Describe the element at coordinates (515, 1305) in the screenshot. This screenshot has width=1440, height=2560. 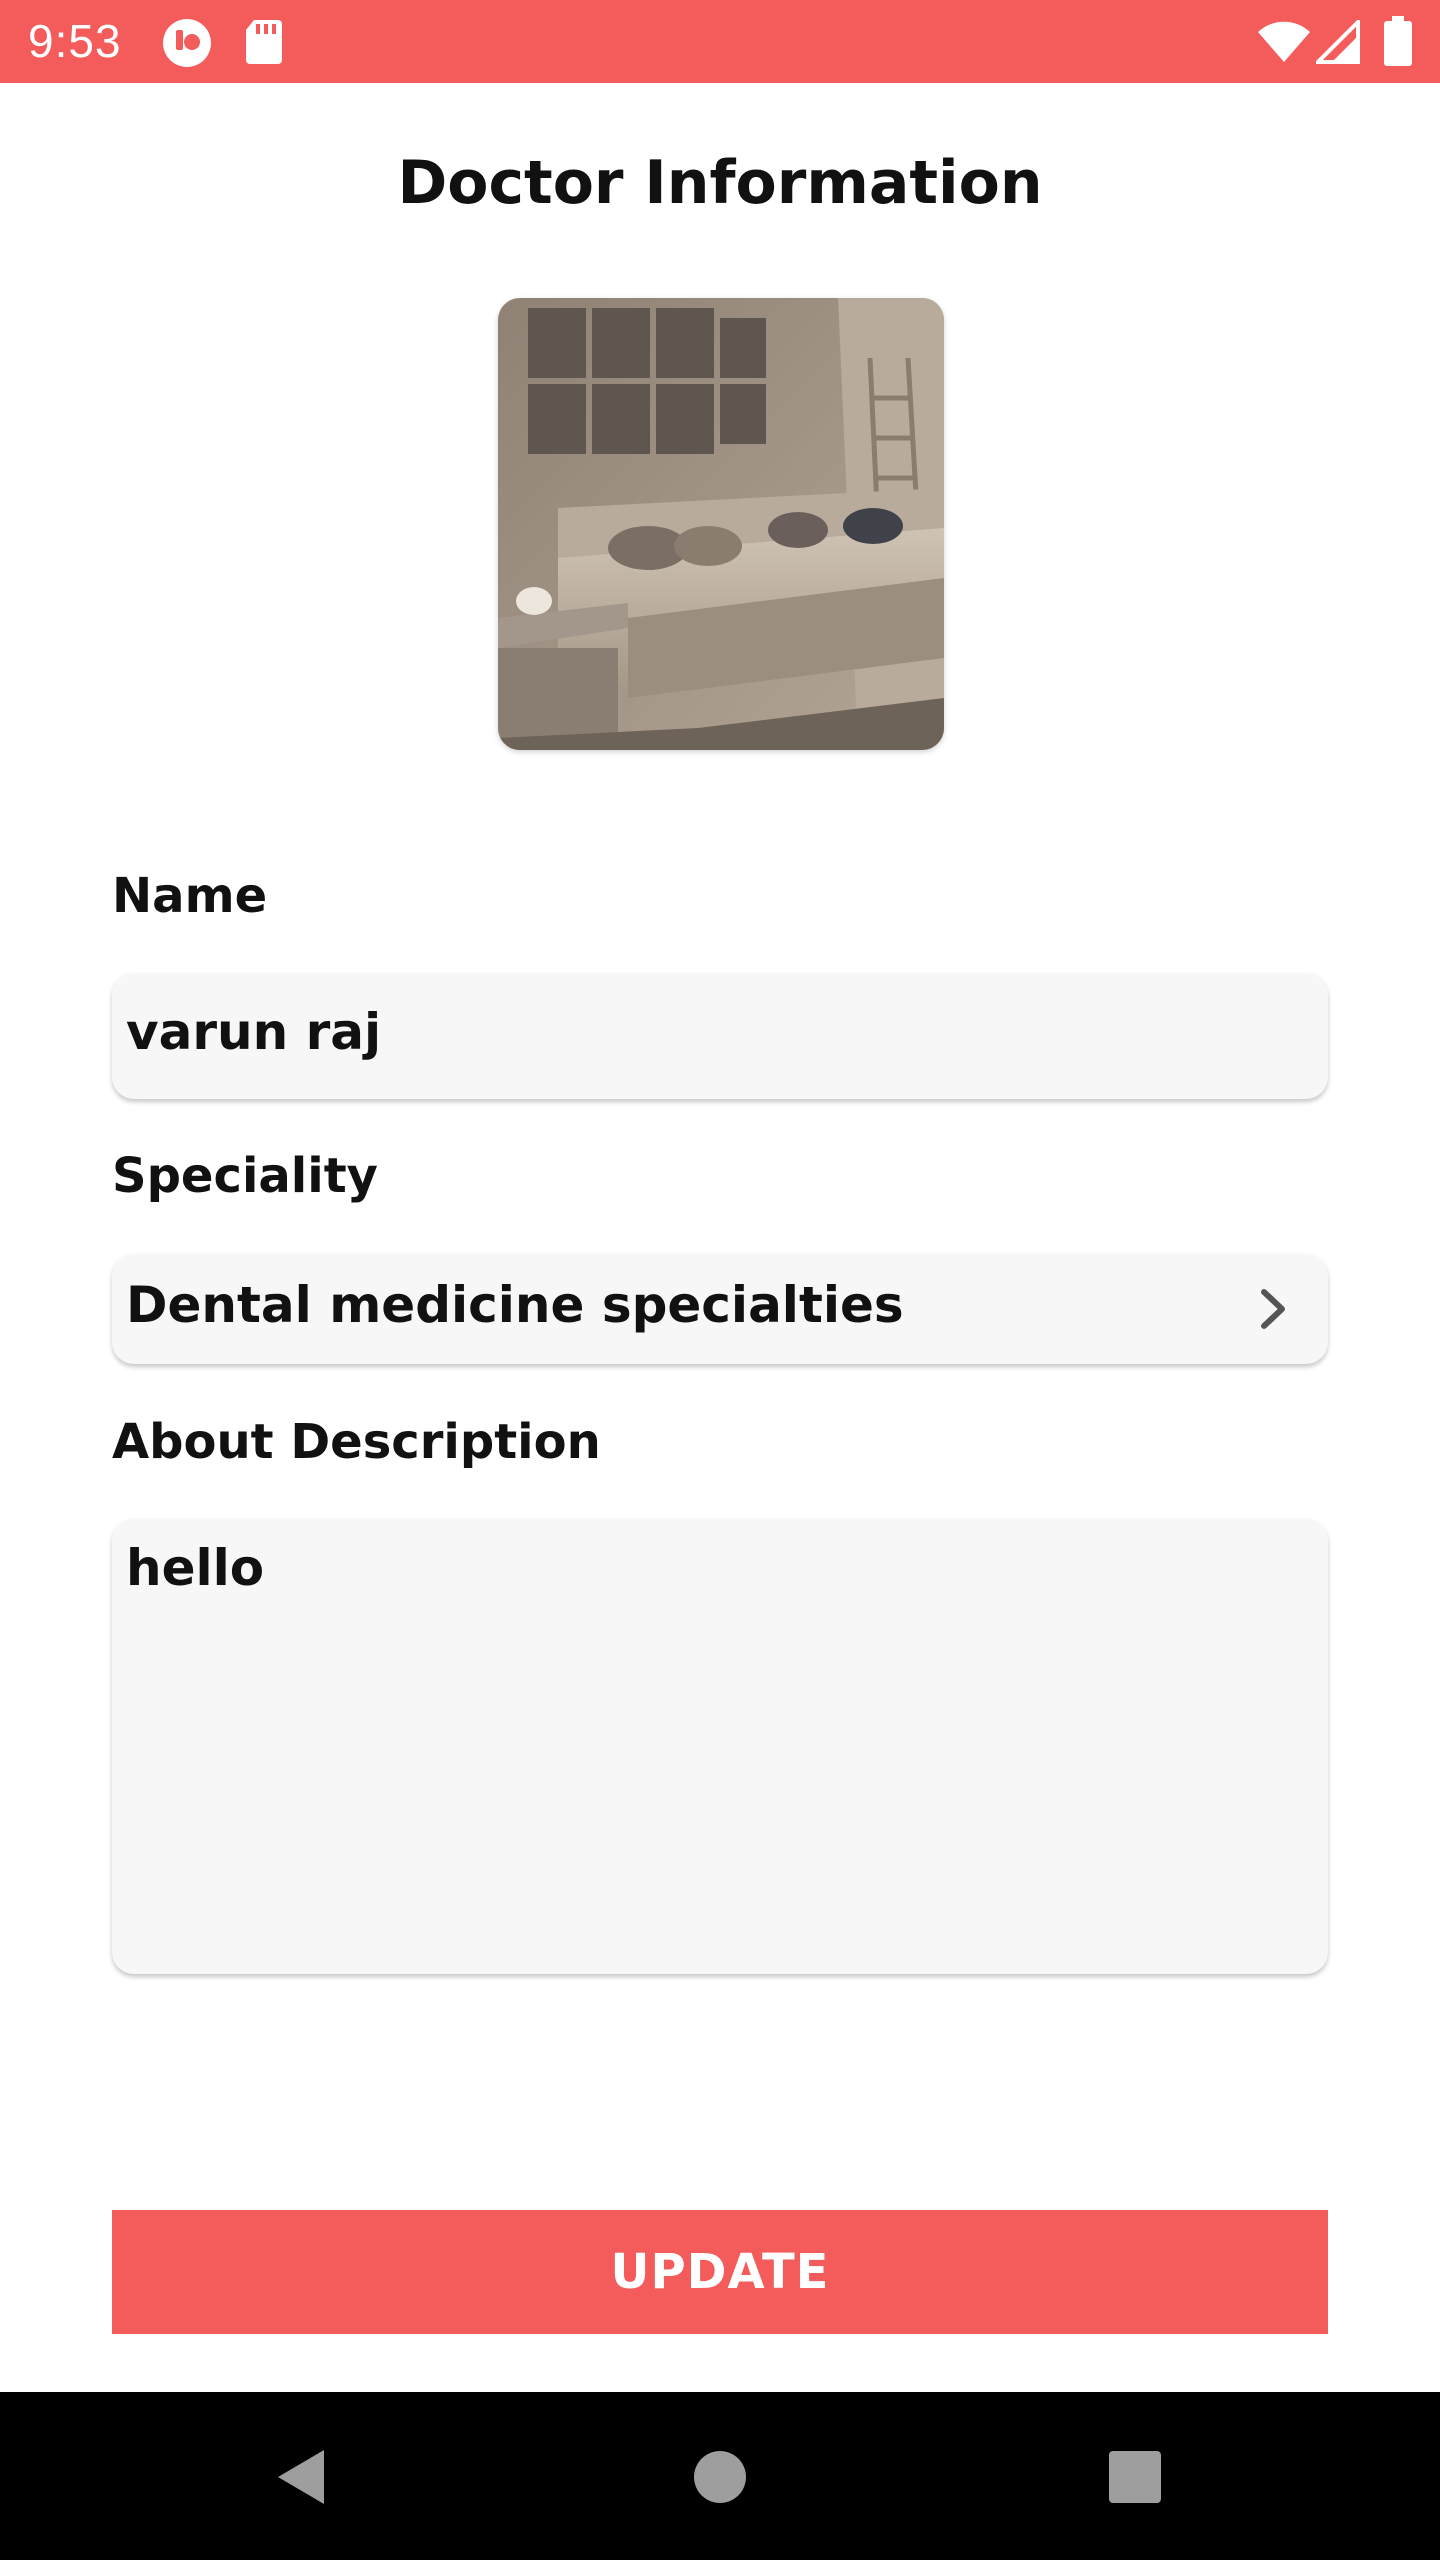
I see `speciality-value: Dental medicine specialties` at that location.